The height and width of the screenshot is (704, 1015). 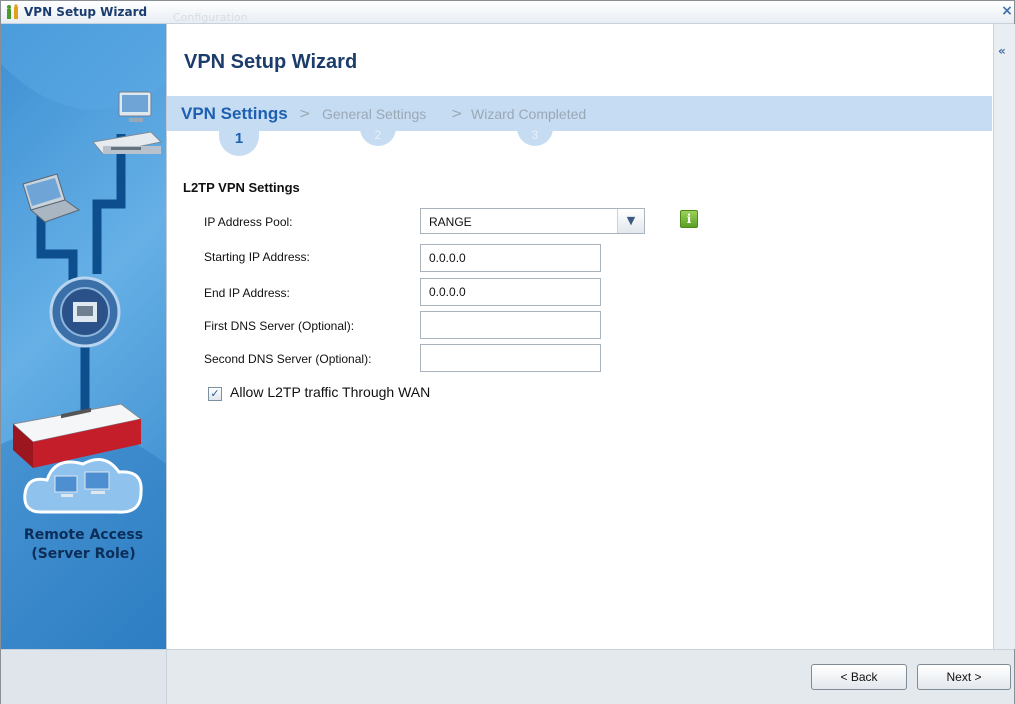 I want to click on second-dns-label: Second DNS Server (Optional):, so click(x=288, y=359).